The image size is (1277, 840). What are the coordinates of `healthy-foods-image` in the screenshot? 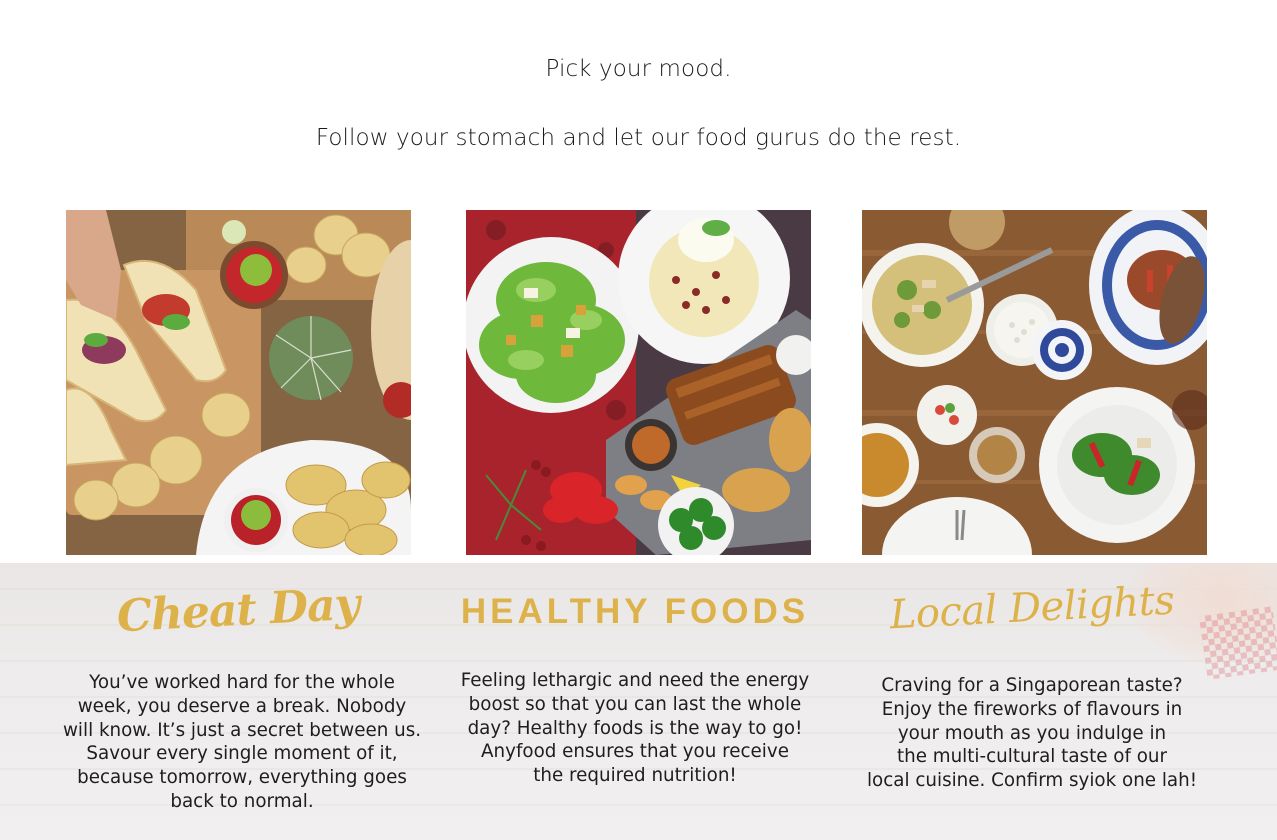 It's located at (638, 382).